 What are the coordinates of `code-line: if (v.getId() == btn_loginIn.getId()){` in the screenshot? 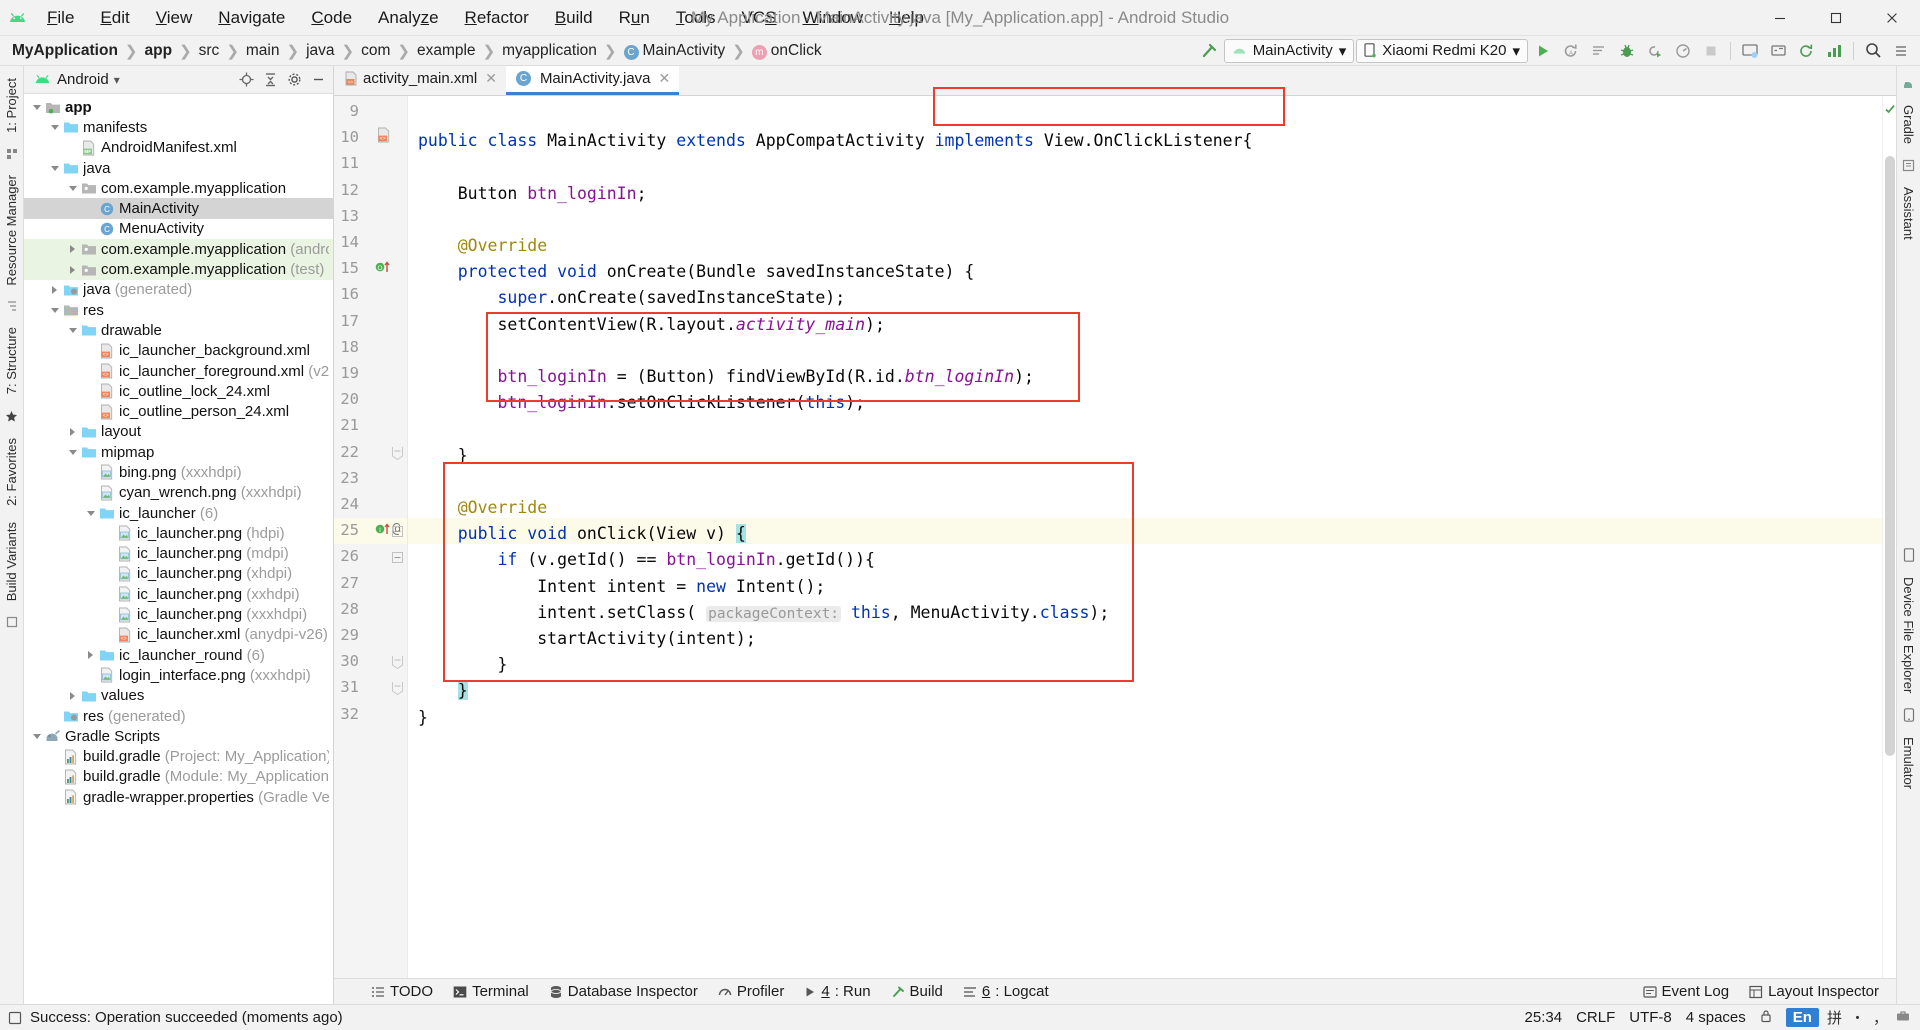 It's located at (646, 560).